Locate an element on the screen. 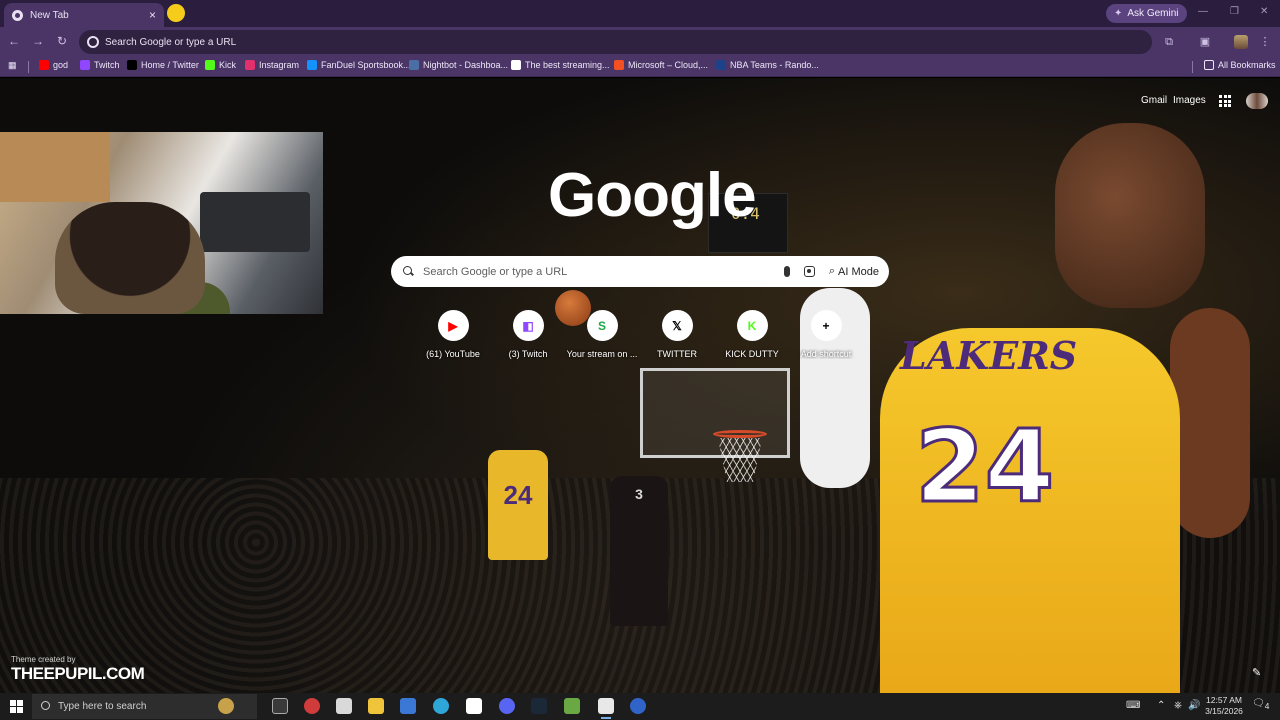  shortcut-tile: + Add shortcut is located at coordinates (826, 334).